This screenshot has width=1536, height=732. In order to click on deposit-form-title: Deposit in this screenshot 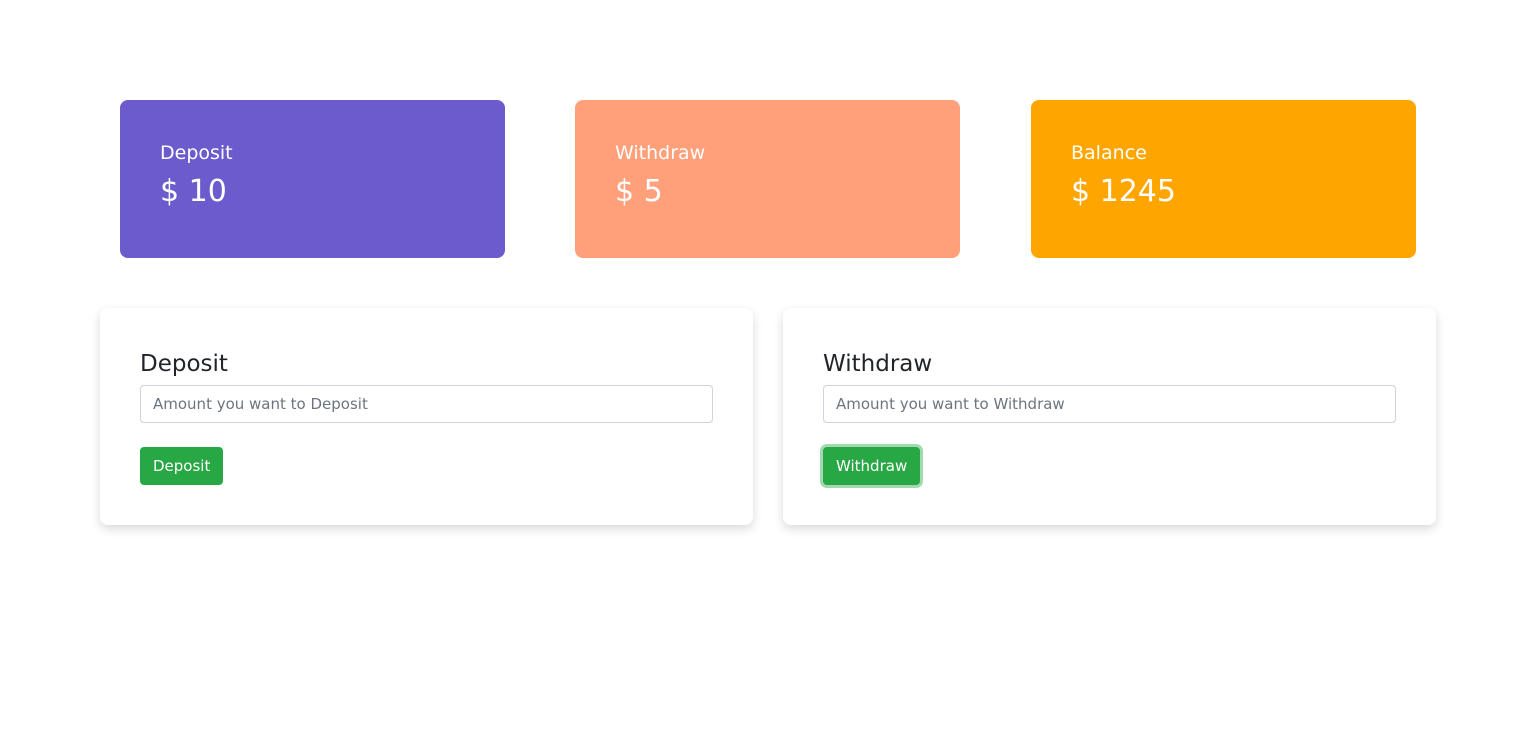, I will do `click(184, 364)`.